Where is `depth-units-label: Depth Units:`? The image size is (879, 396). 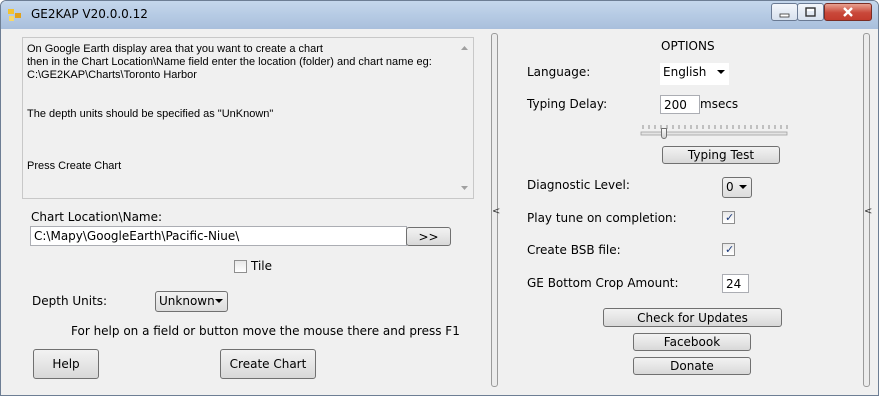 depth-units-label: Depth Units: is located at coordinates (70, 301).